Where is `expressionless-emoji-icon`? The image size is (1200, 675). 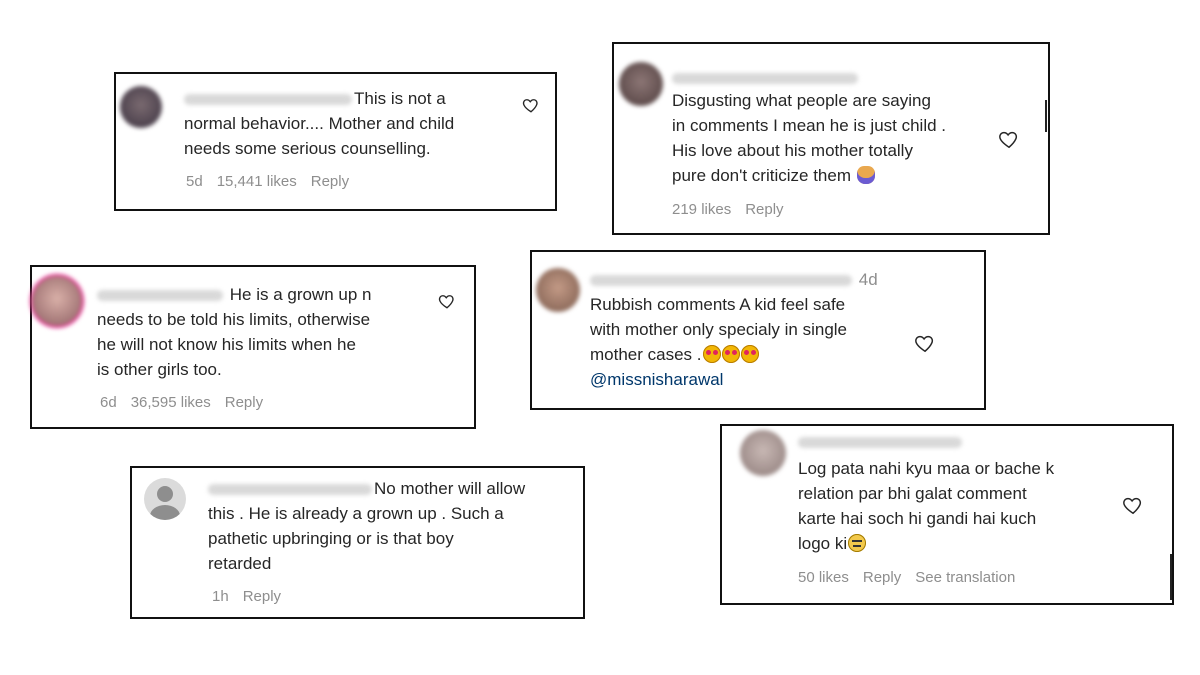
expressionless-emoji-icon is located at coordinates (857, 543).